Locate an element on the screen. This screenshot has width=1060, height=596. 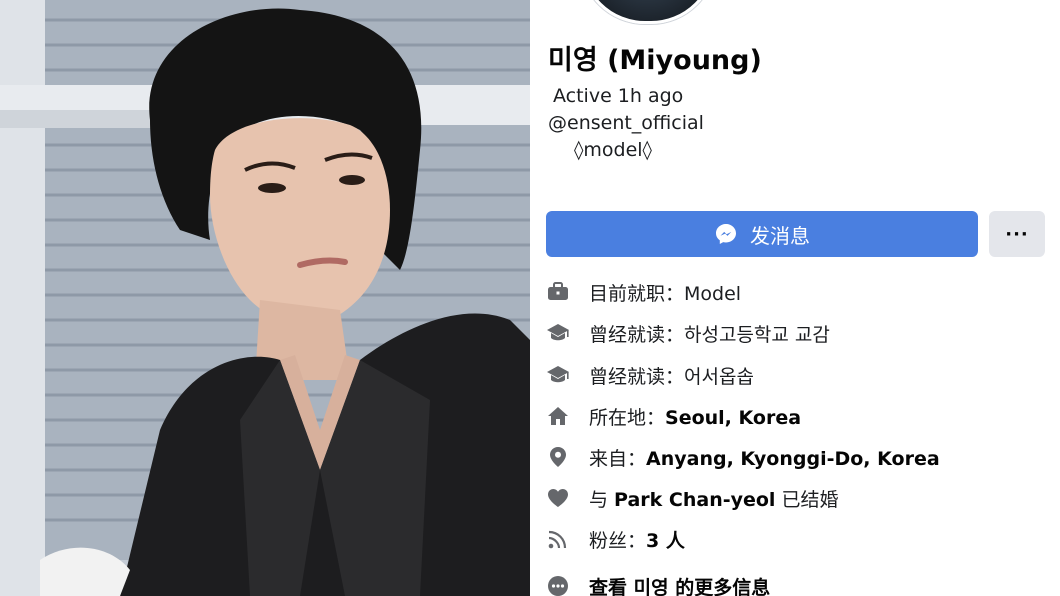
briefcase-icon is located at coordinates (558, 292).